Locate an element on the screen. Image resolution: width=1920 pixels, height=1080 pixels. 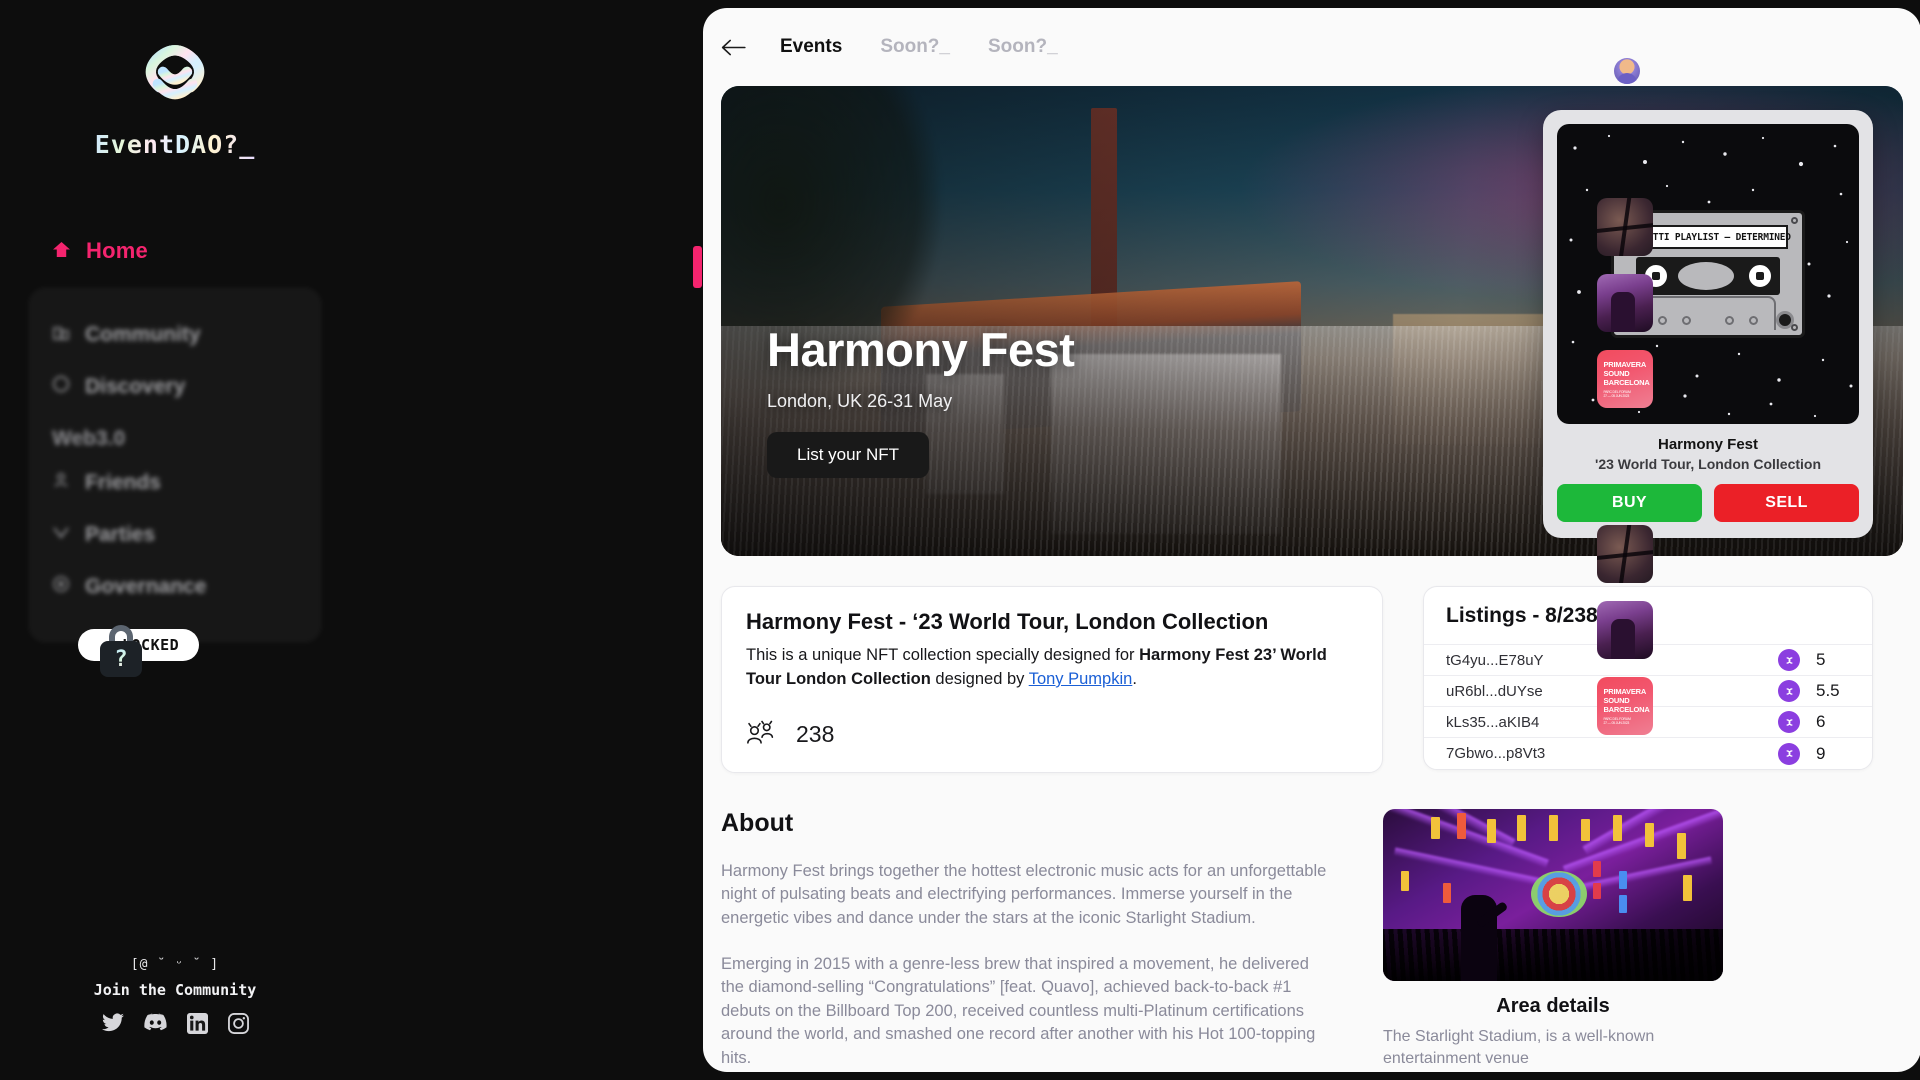
sidebar-footer: [@ ˘ ᵕ ˘ ] Join the Community is located at coordinates (175, 995).